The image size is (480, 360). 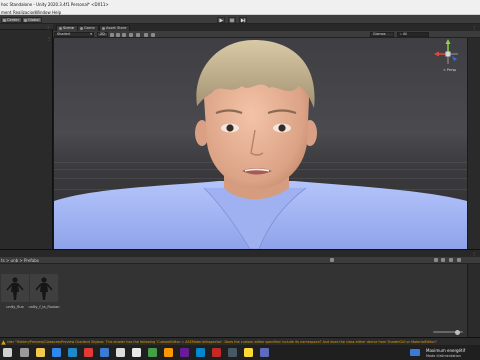 What do you see at coordinates (44, 307) in the screenshot?
I see `asset-name: unity_f_la_fluxion` at bounding box center [44, 307].